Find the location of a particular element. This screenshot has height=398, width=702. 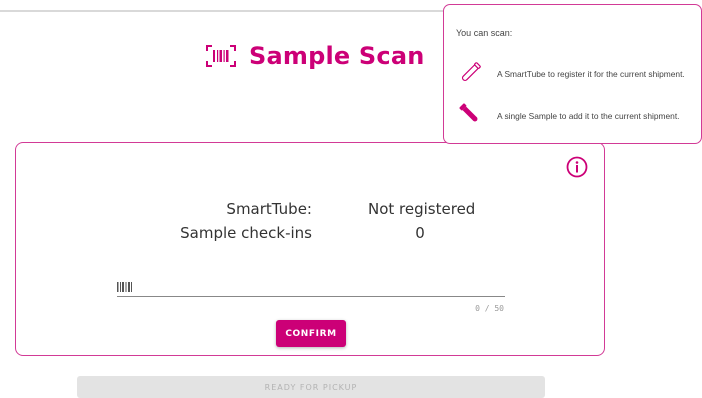

top-divider is located at coordinates (222, 11).